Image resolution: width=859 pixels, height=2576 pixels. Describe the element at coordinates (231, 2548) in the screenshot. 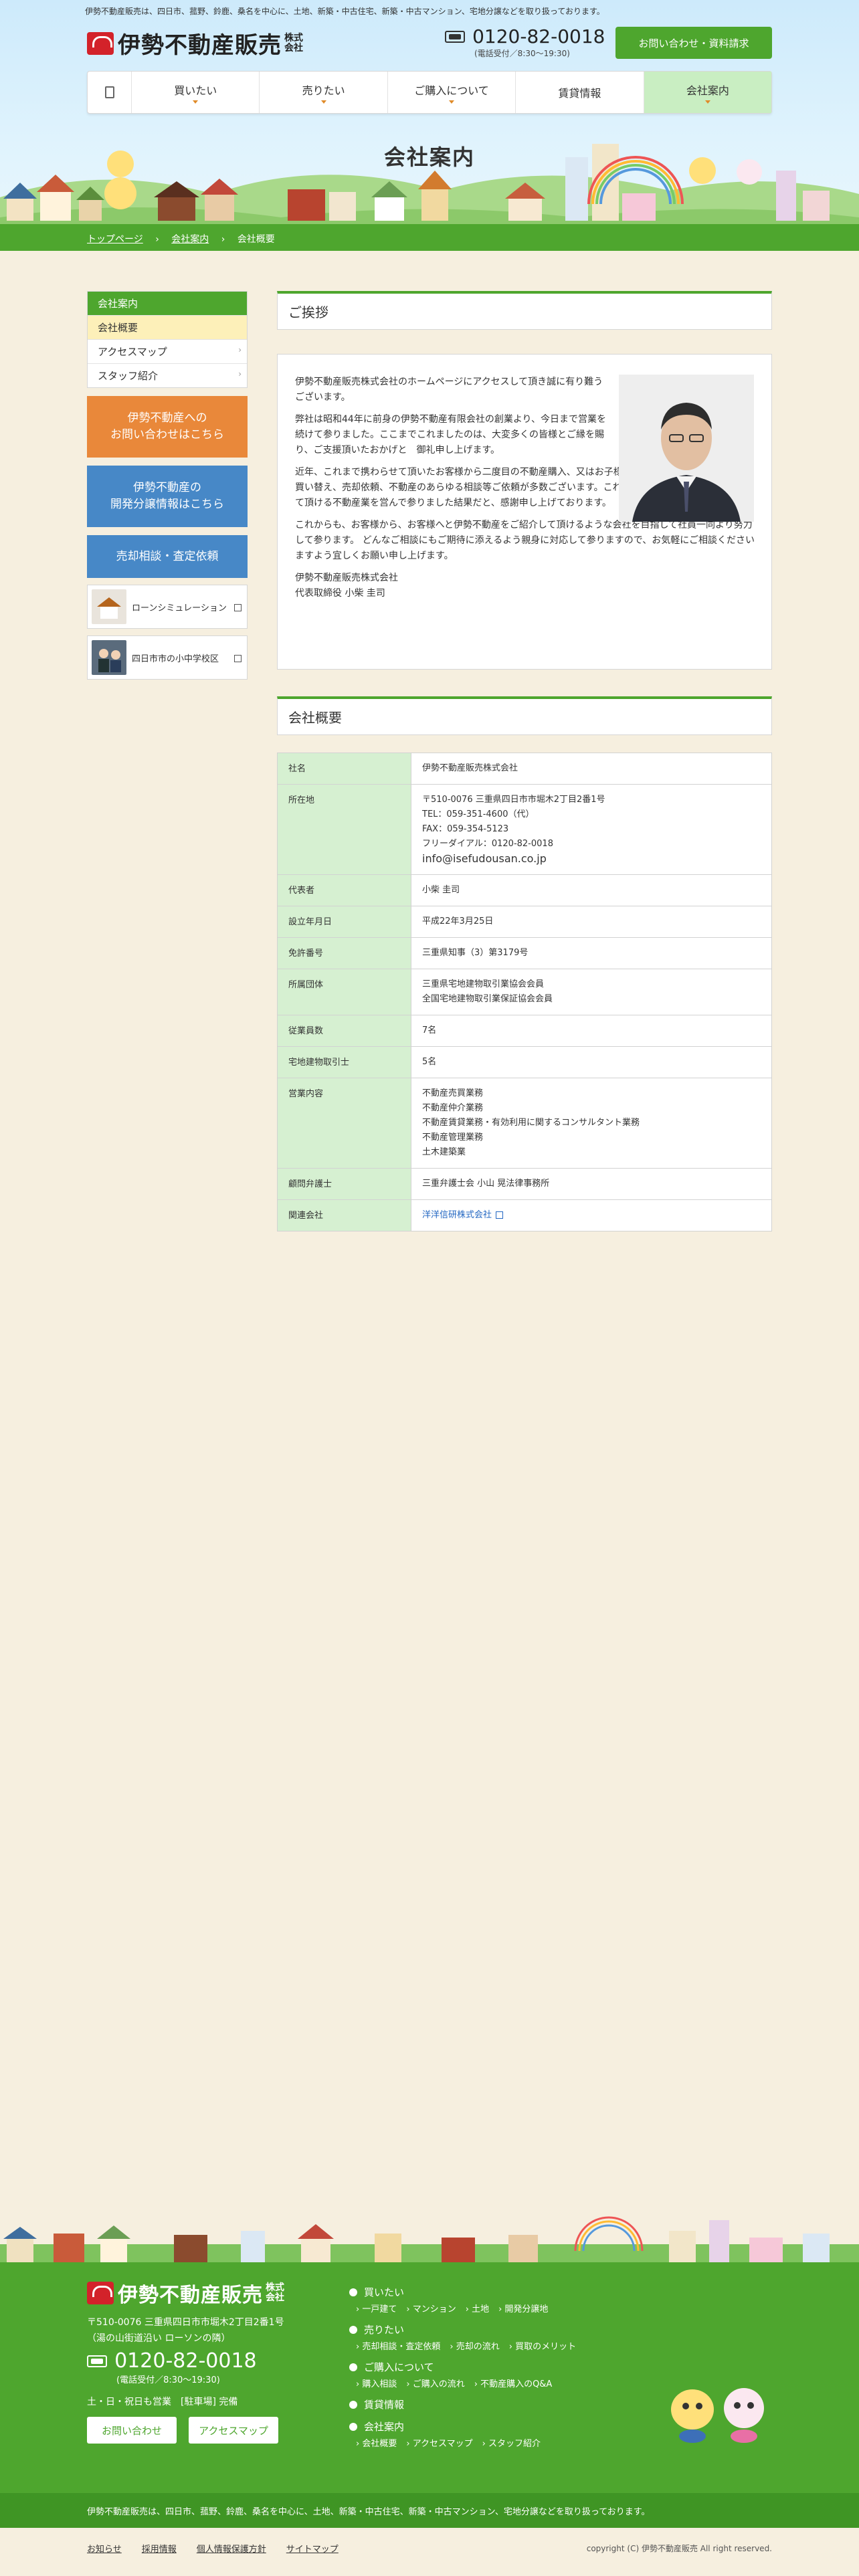

I see `footer-link-privacy: 個人情報保護方針` at that location.